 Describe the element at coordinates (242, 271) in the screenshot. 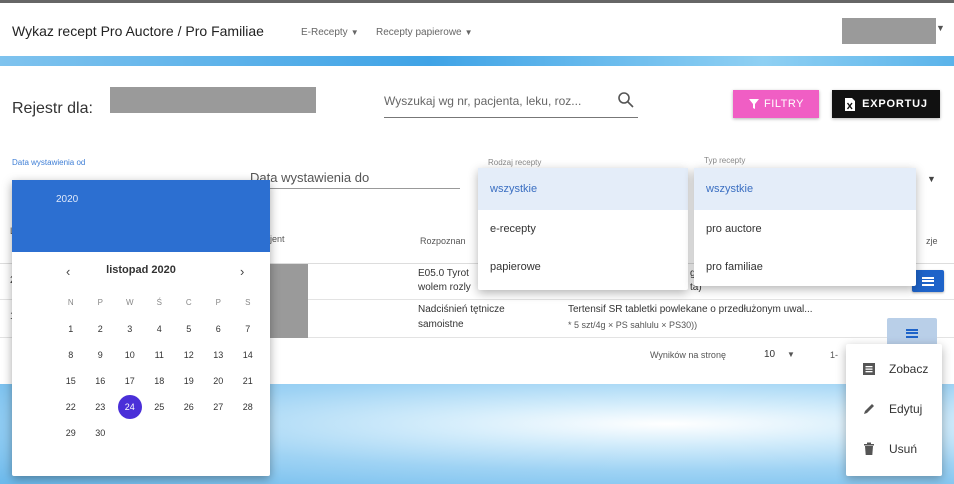

I see `chevron-right-icon: ›` at that location.